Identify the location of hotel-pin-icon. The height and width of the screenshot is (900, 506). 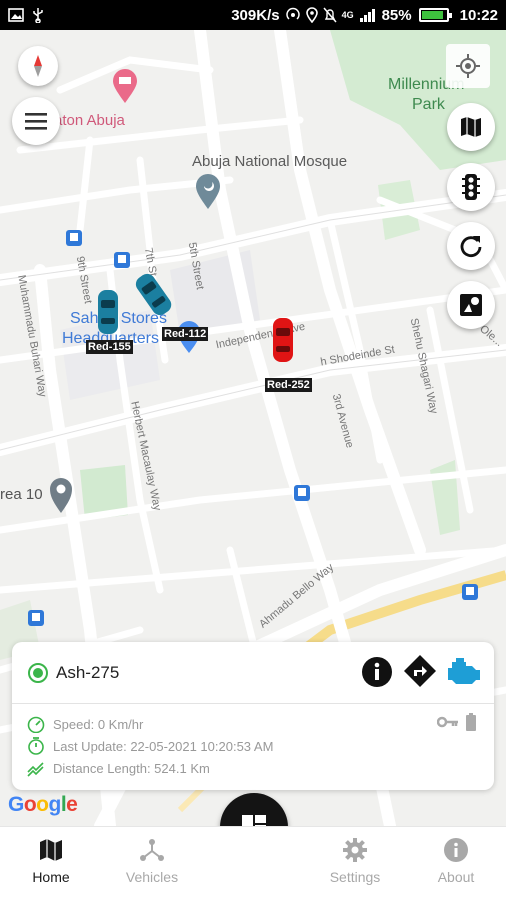
(125, 86).